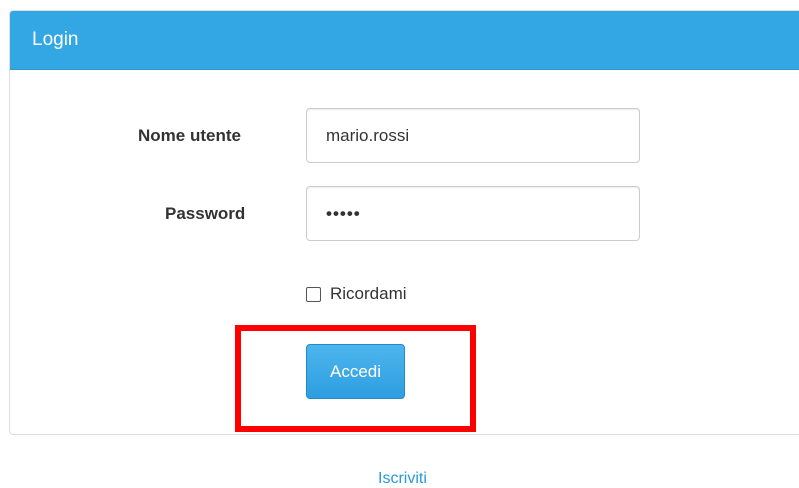 This screenshot has width=799, height=488. What do you see at coordinates (55, 39) in the screenshot?
I see `panel-title: Login` at bounding box center [55, 39].